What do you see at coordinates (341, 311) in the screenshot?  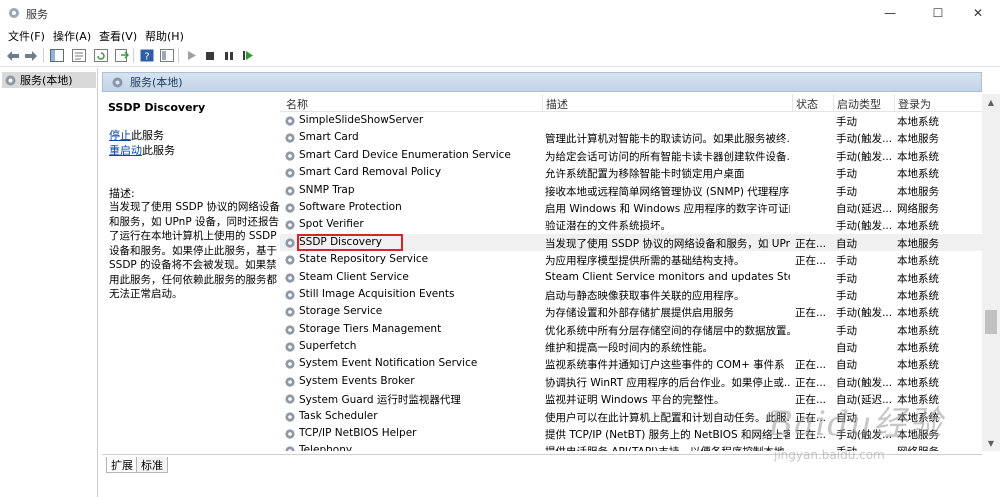 I see `service-name: Storage Service` at bounding box center [341, 311].